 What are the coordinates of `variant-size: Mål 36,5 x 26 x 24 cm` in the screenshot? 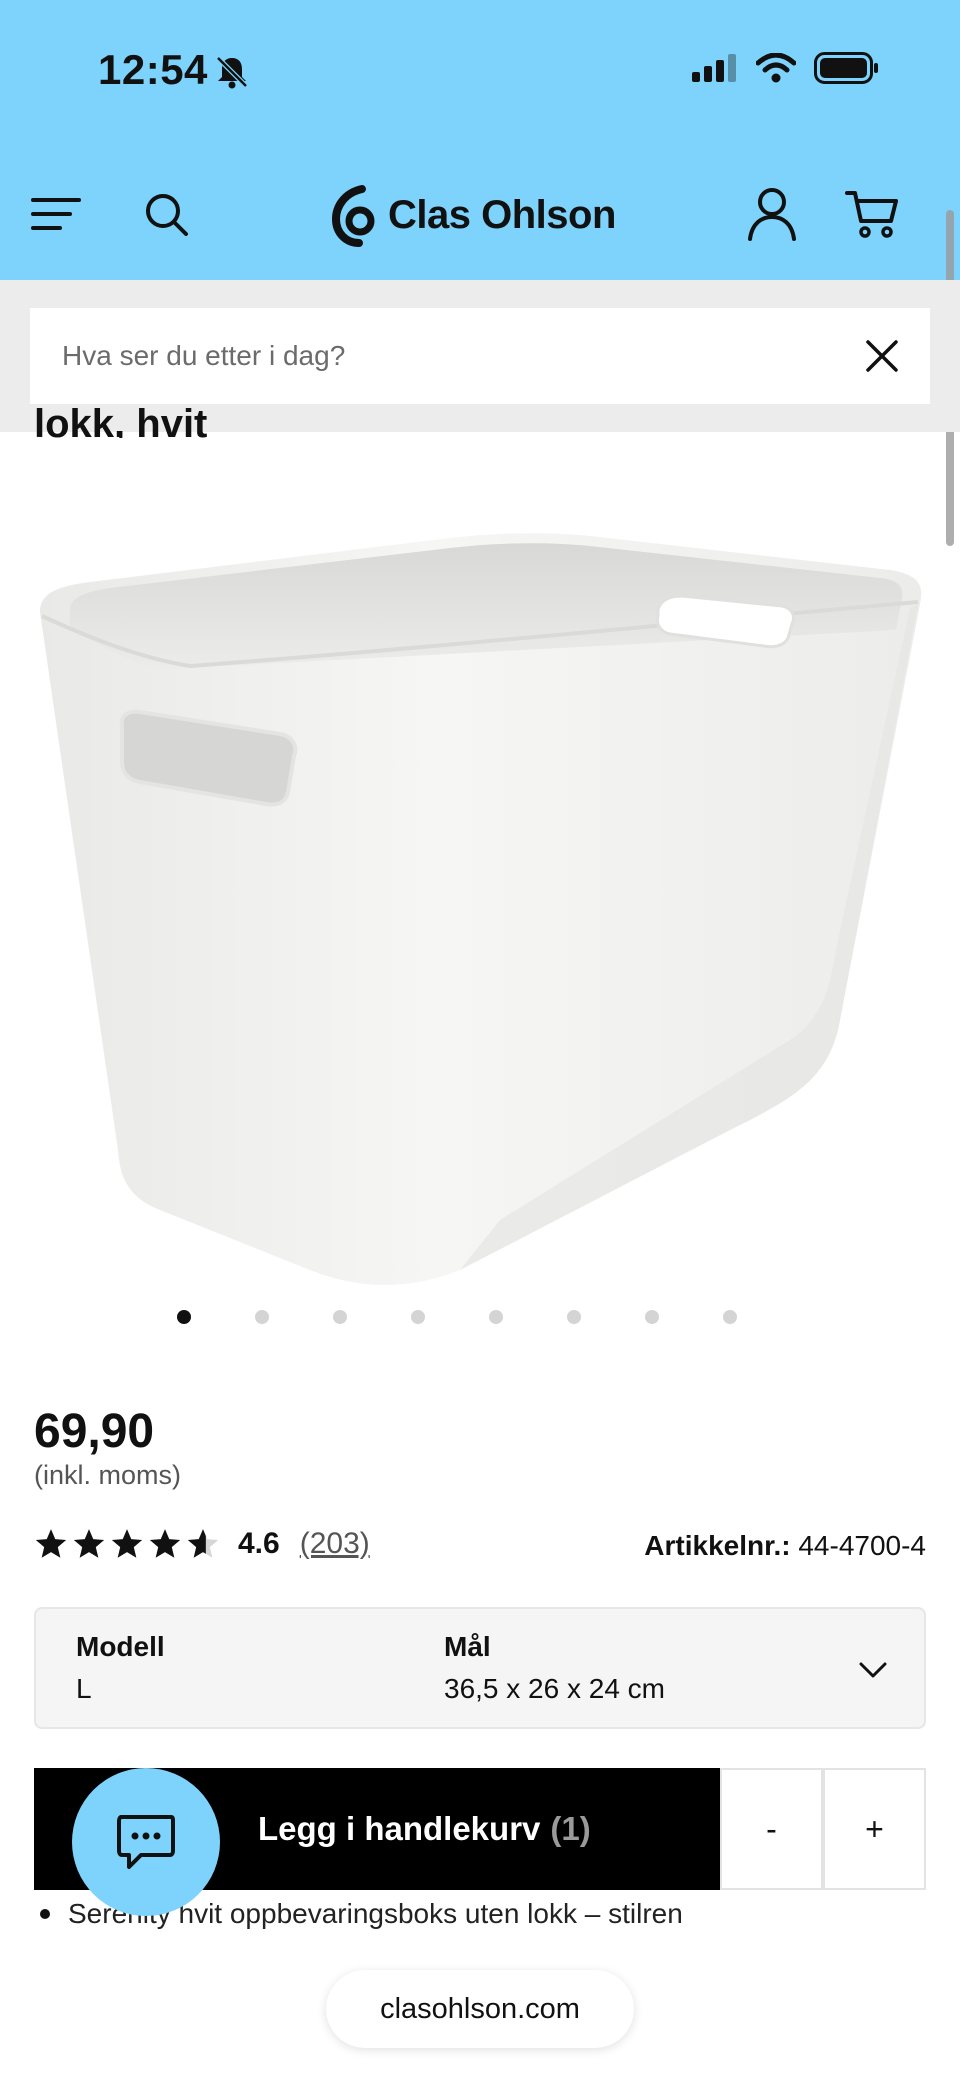 It's located at (554, 1668).